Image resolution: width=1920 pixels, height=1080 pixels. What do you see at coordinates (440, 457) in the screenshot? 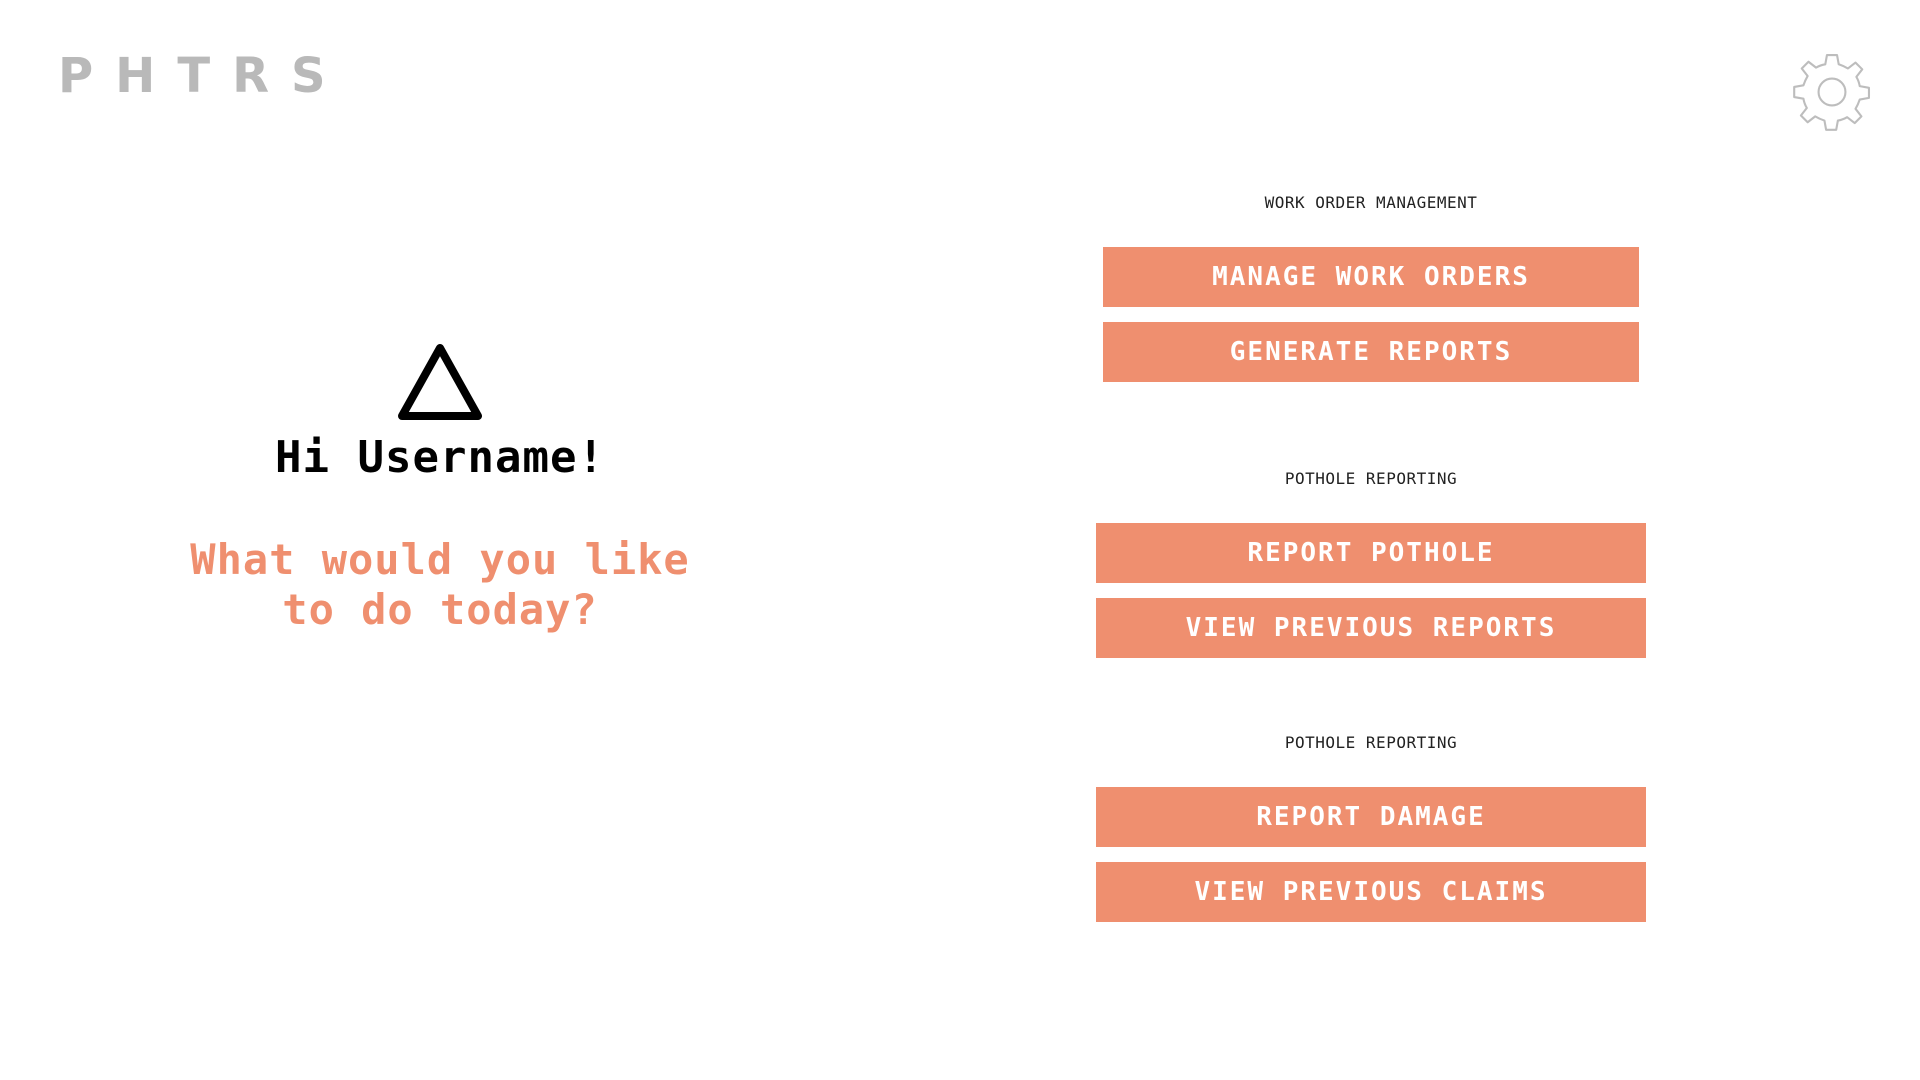
I see `greeting-text: Hi Username!` at bounding box center [440, 457].